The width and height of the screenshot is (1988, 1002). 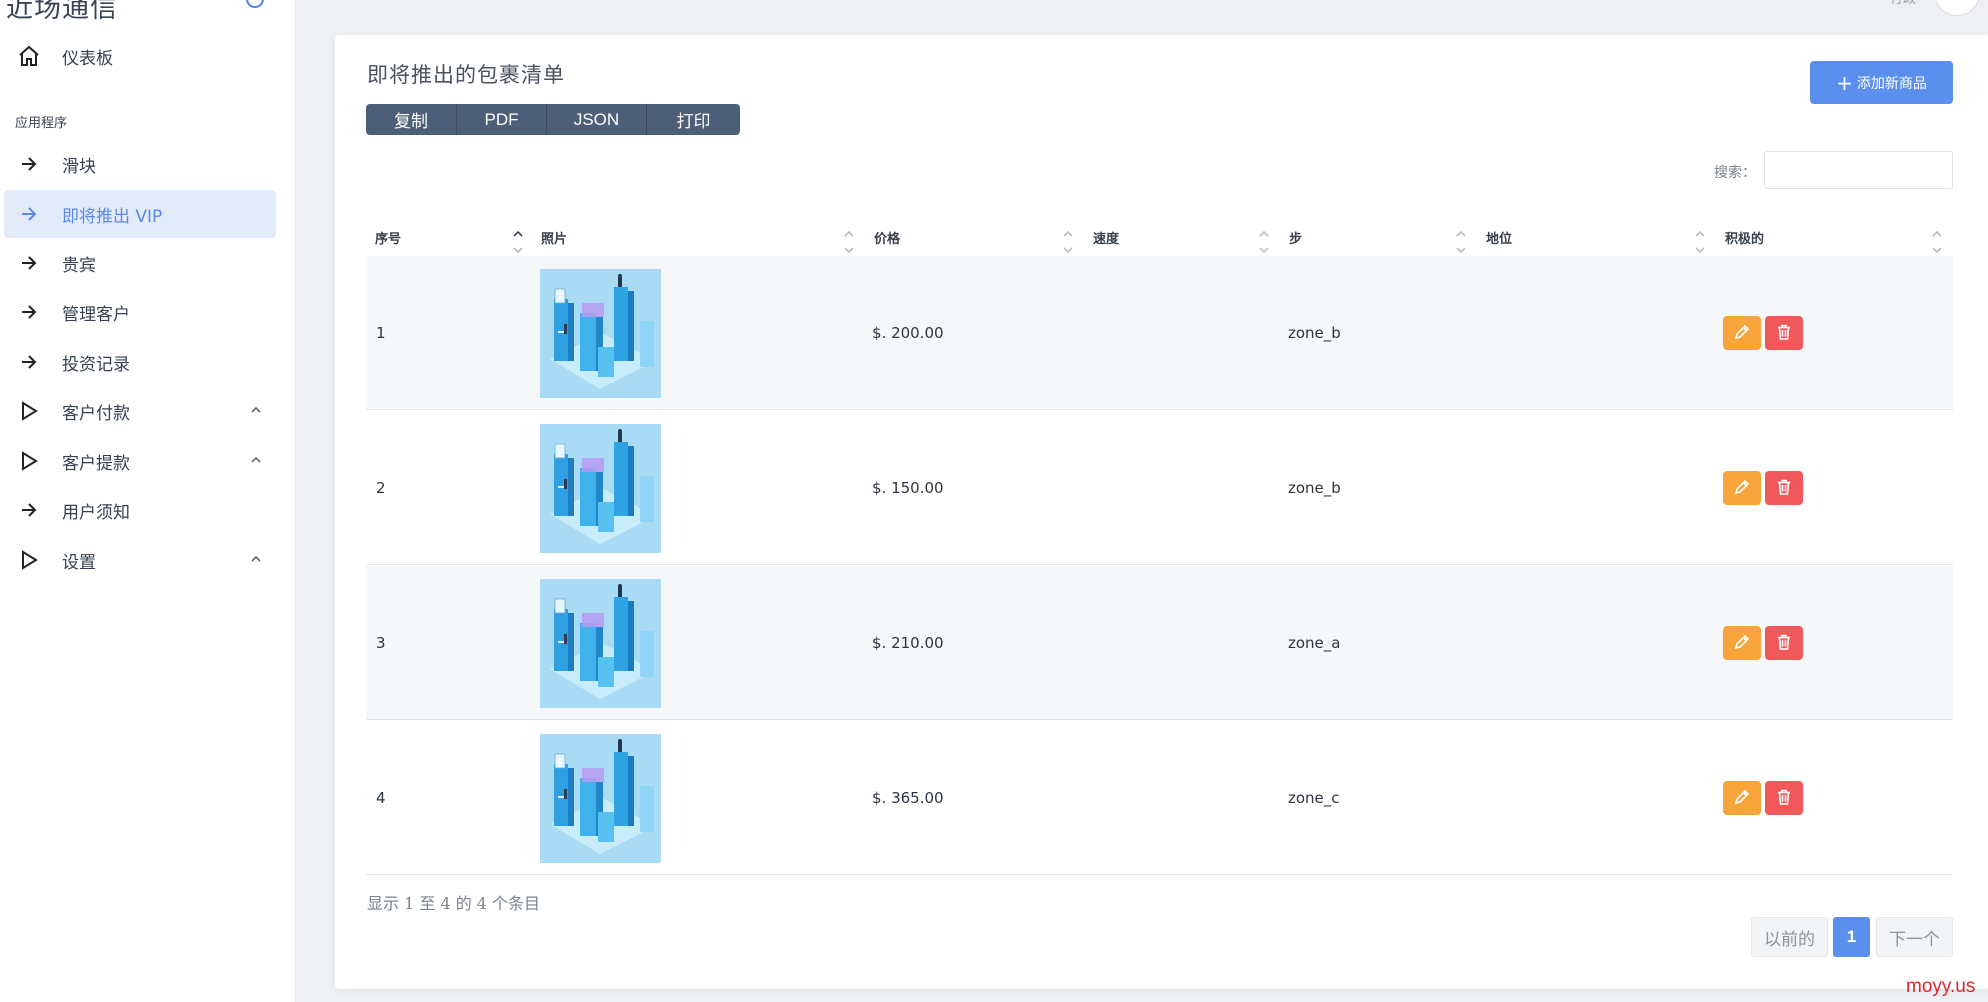 I want to click on add-item-button: + 添加新商品, so click(x=1881, y=82).